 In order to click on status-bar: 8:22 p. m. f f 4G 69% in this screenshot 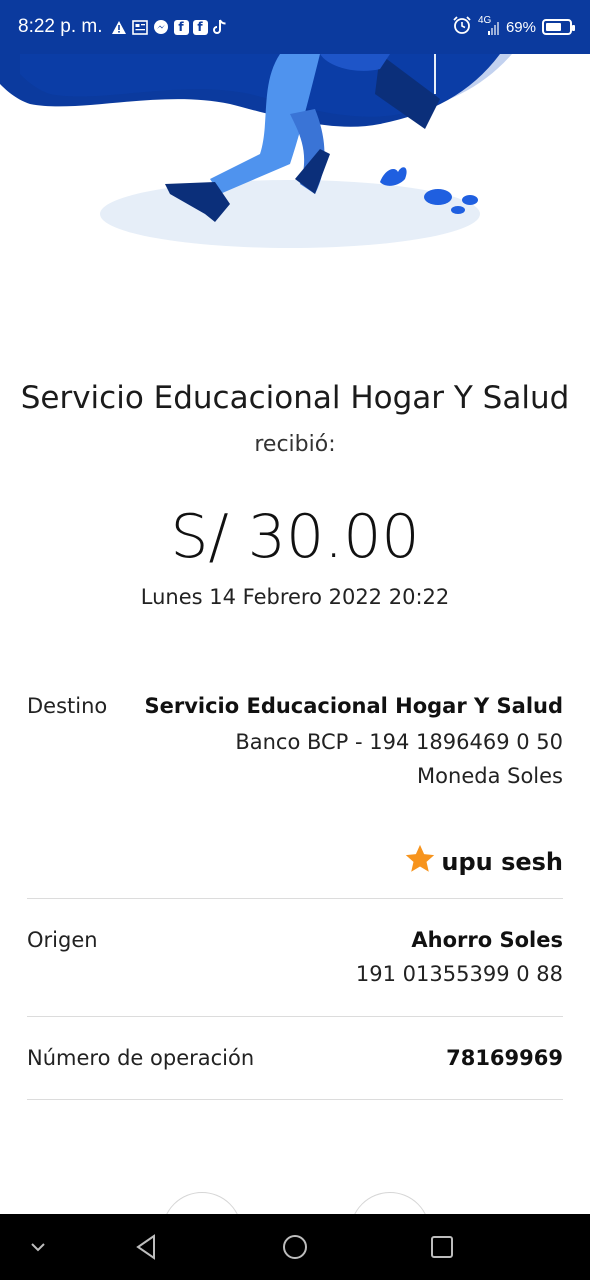, I will do `click(295, 27)`.